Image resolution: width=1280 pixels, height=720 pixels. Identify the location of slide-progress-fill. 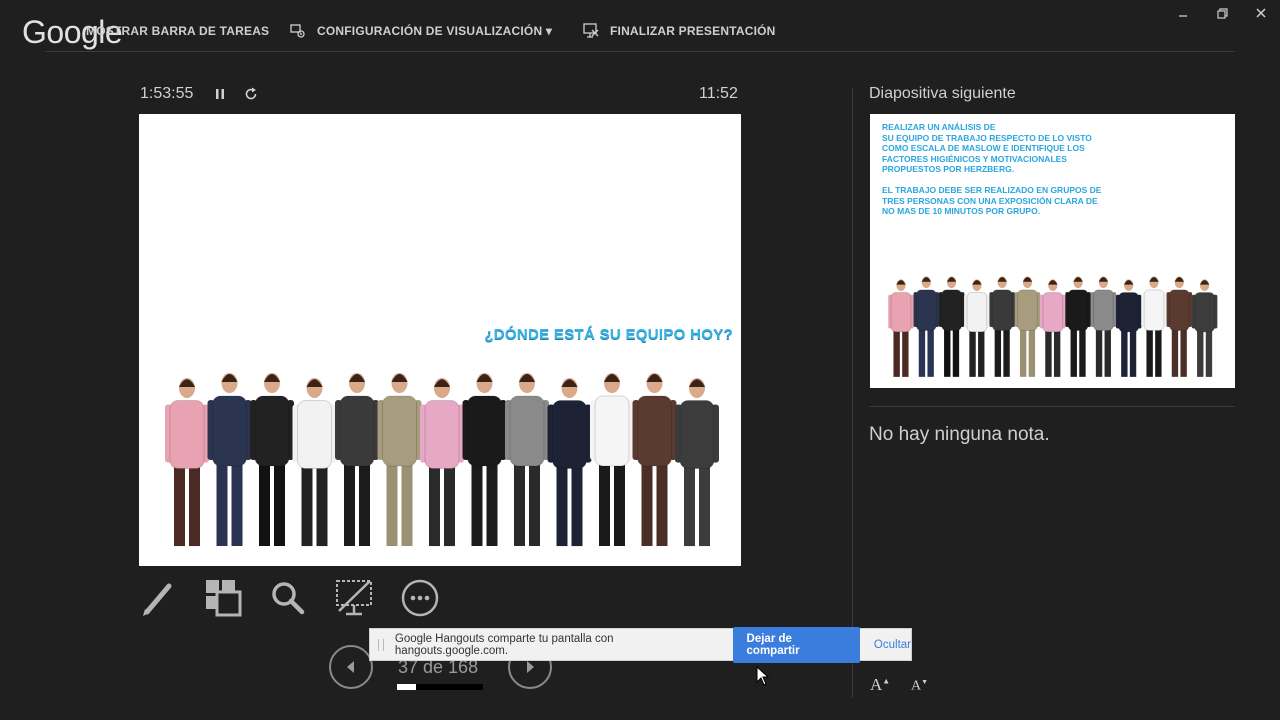
(406, 687).